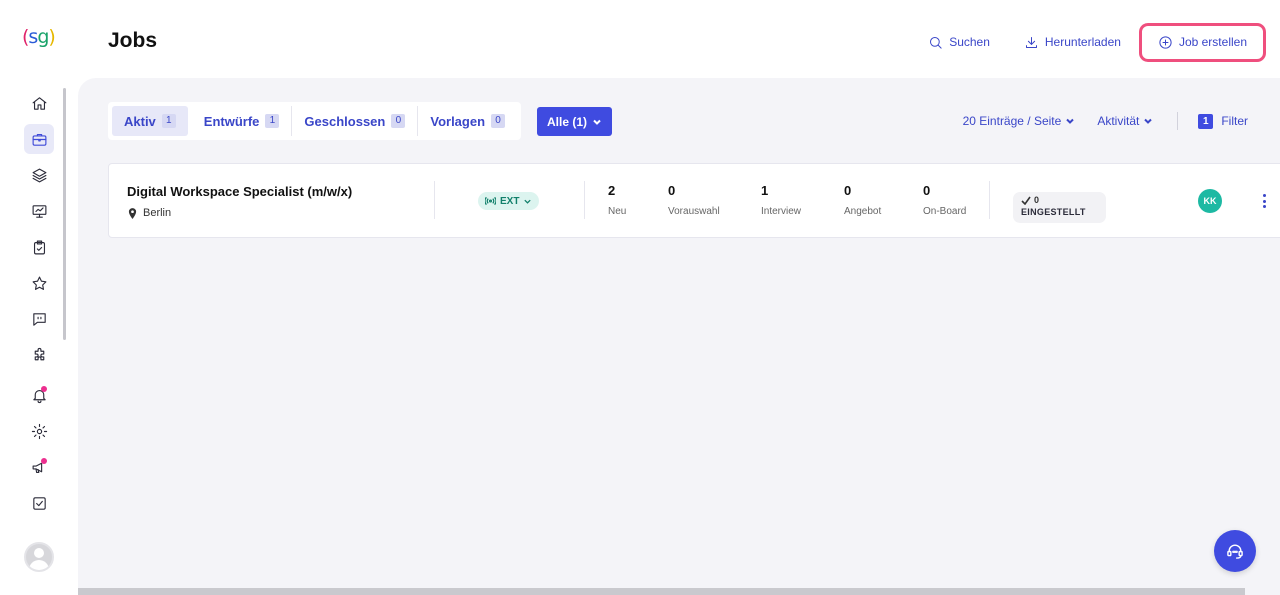 The width and height of the screenshot is (1280, 595). I want to click on download-icon, so click(1031, 42).